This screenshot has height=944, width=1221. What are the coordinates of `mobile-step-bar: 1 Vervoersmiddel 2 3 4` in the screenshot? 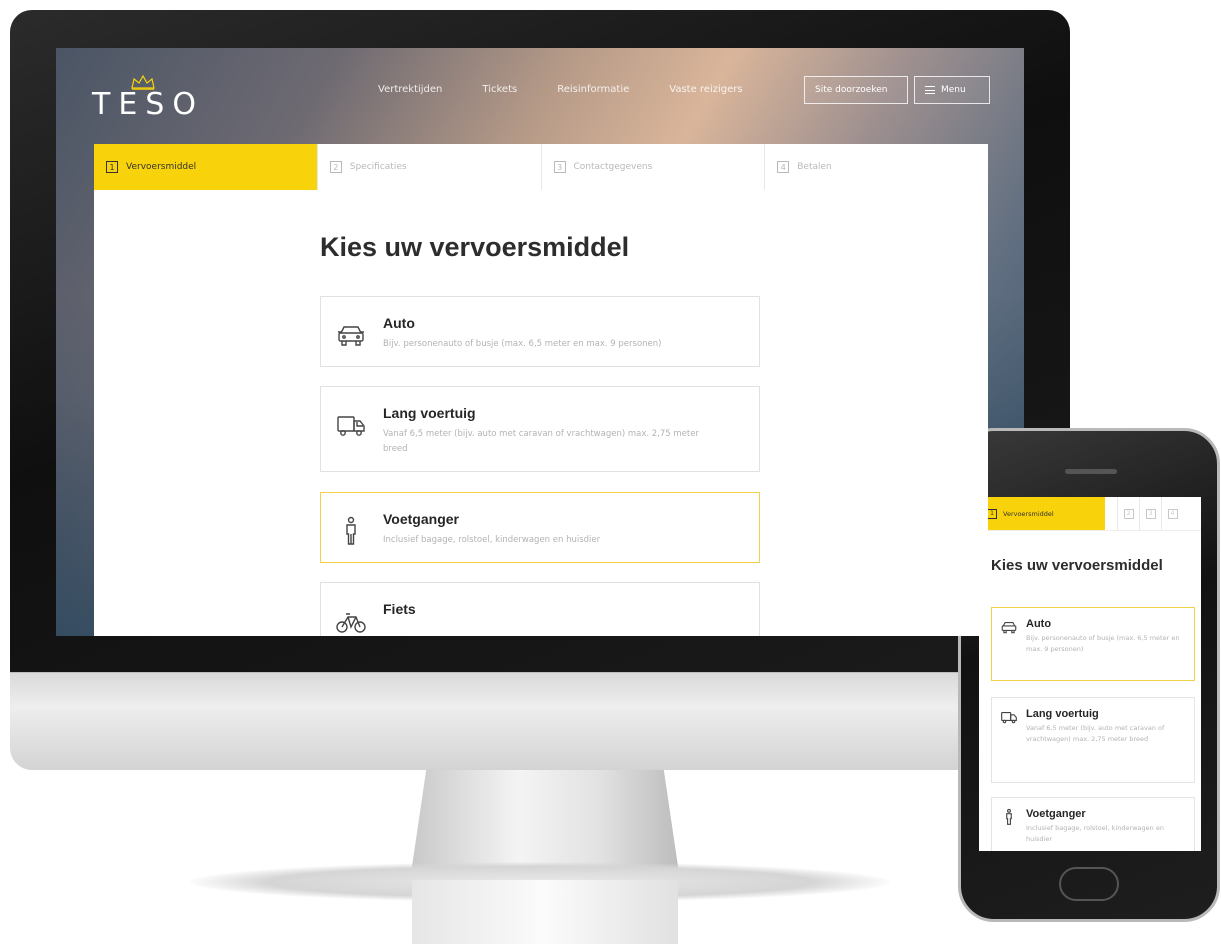 It's located at (1090, 514).